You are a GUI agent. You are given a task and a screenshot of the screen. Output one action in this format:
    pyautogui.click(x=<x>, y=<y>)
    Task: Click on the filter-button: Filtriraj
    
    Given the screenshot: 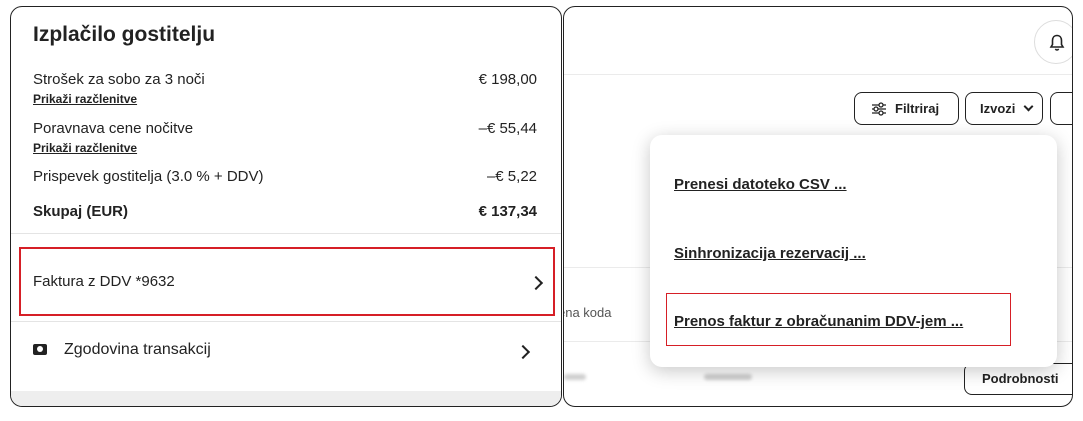 What is the action you would take?
    pyautogui.click(x=906, y=108)
    